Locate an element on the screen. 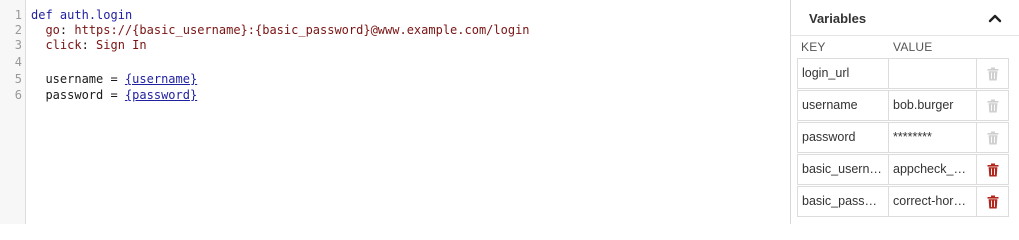  variable-row: basic_username appcheck_user is located at coordinates (903, 170).